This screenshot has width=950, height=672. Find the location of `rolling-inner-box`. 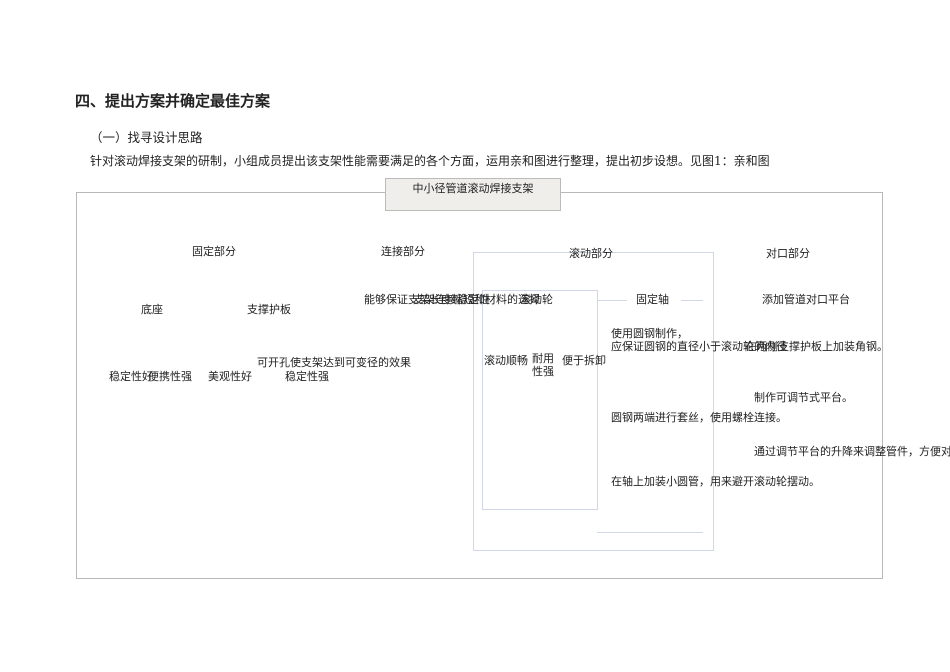

rolling-inner-box is located at coordinates (540, 400).